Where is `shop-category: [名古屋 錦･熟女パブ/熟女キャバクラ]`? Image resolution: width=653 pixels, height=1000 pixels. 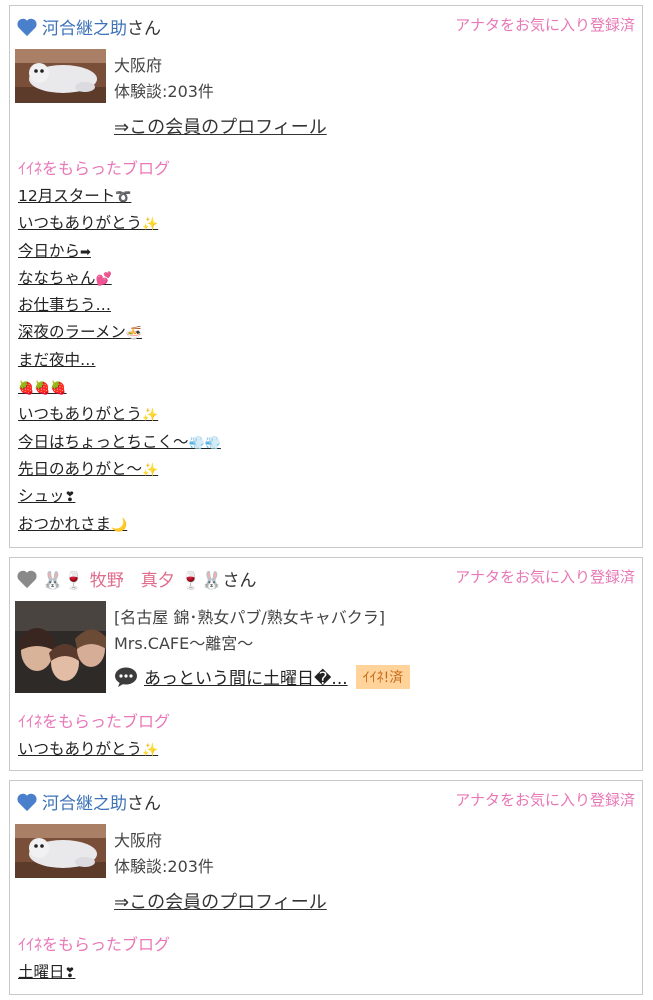 shop-category: [名古屋 錦･熟女パブ/熟女キャバクラ] is located at coordinates (249, 617).